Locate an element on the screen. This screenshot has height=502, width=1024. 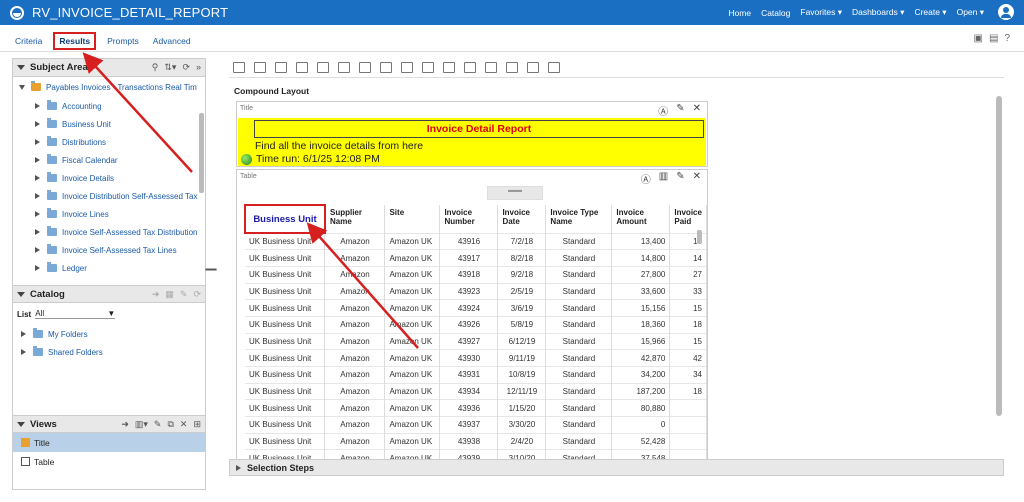
drag-handle: ▬▬ is located at coordinates (515, 193).